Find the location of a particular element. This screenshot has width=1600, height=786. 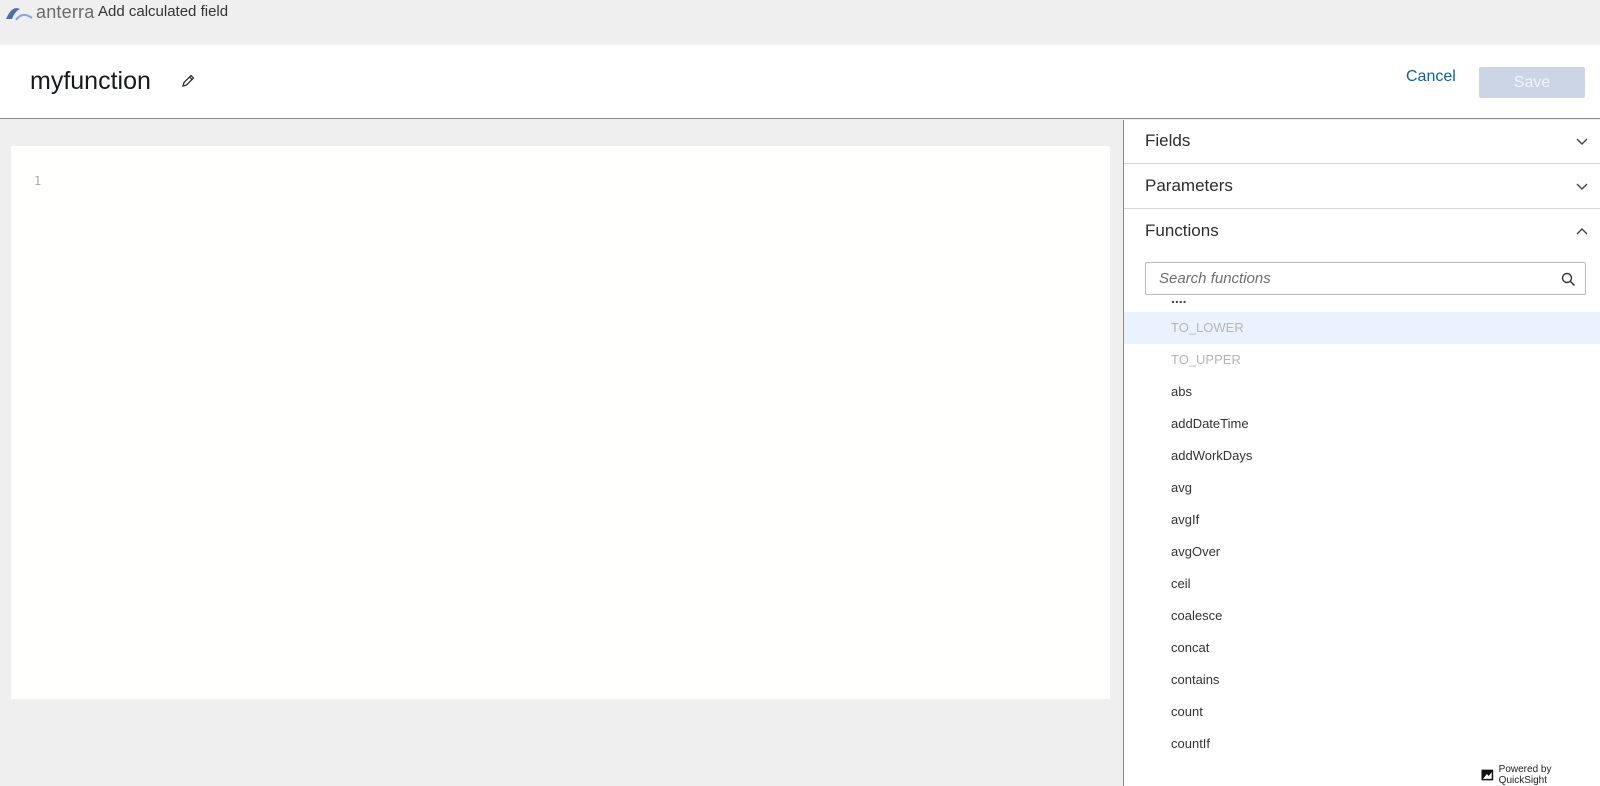

powered-by-badge: Powered by QuickSight is located at coordinates (1538, 775).